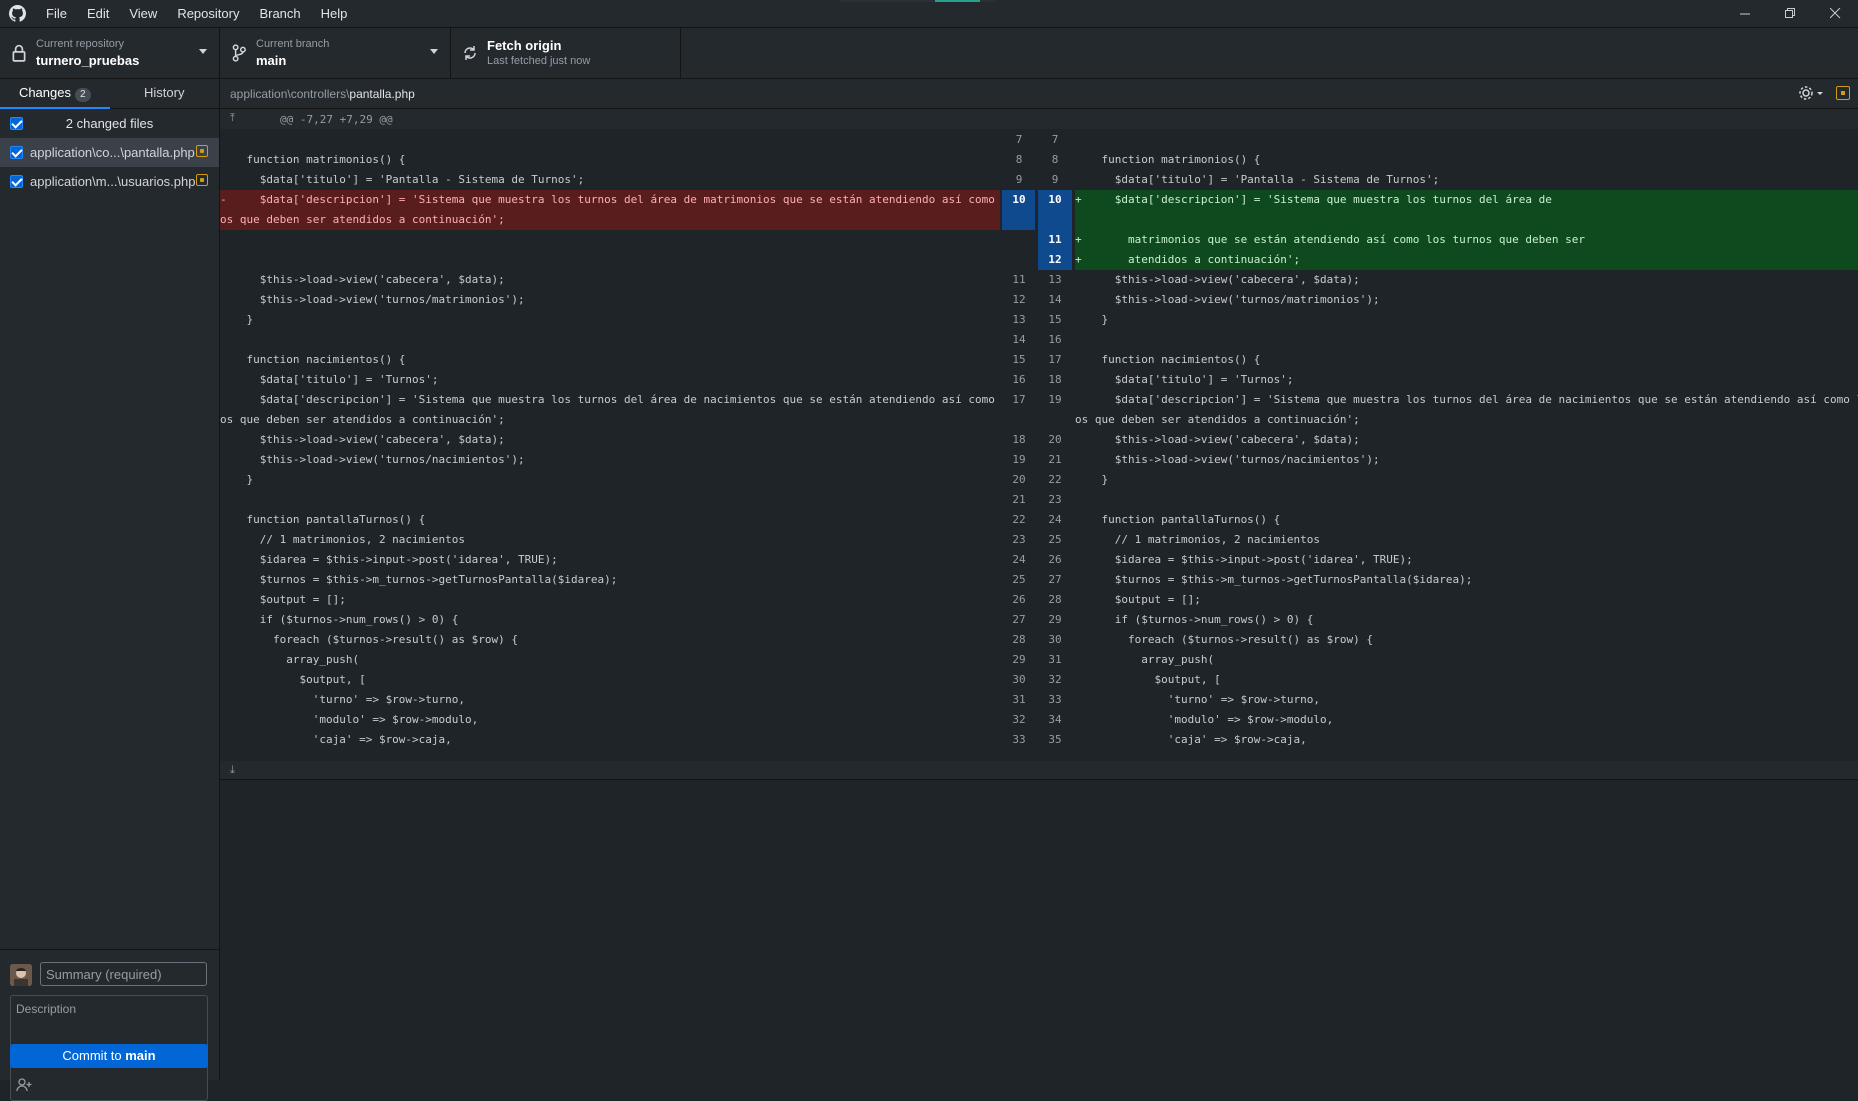 The width and height of the screenshot is (1858, 1101). What do you see at coordinates (1039, 140) in the screenshot?
I see `diff-row: 77` at bounding box center [1039, 140].